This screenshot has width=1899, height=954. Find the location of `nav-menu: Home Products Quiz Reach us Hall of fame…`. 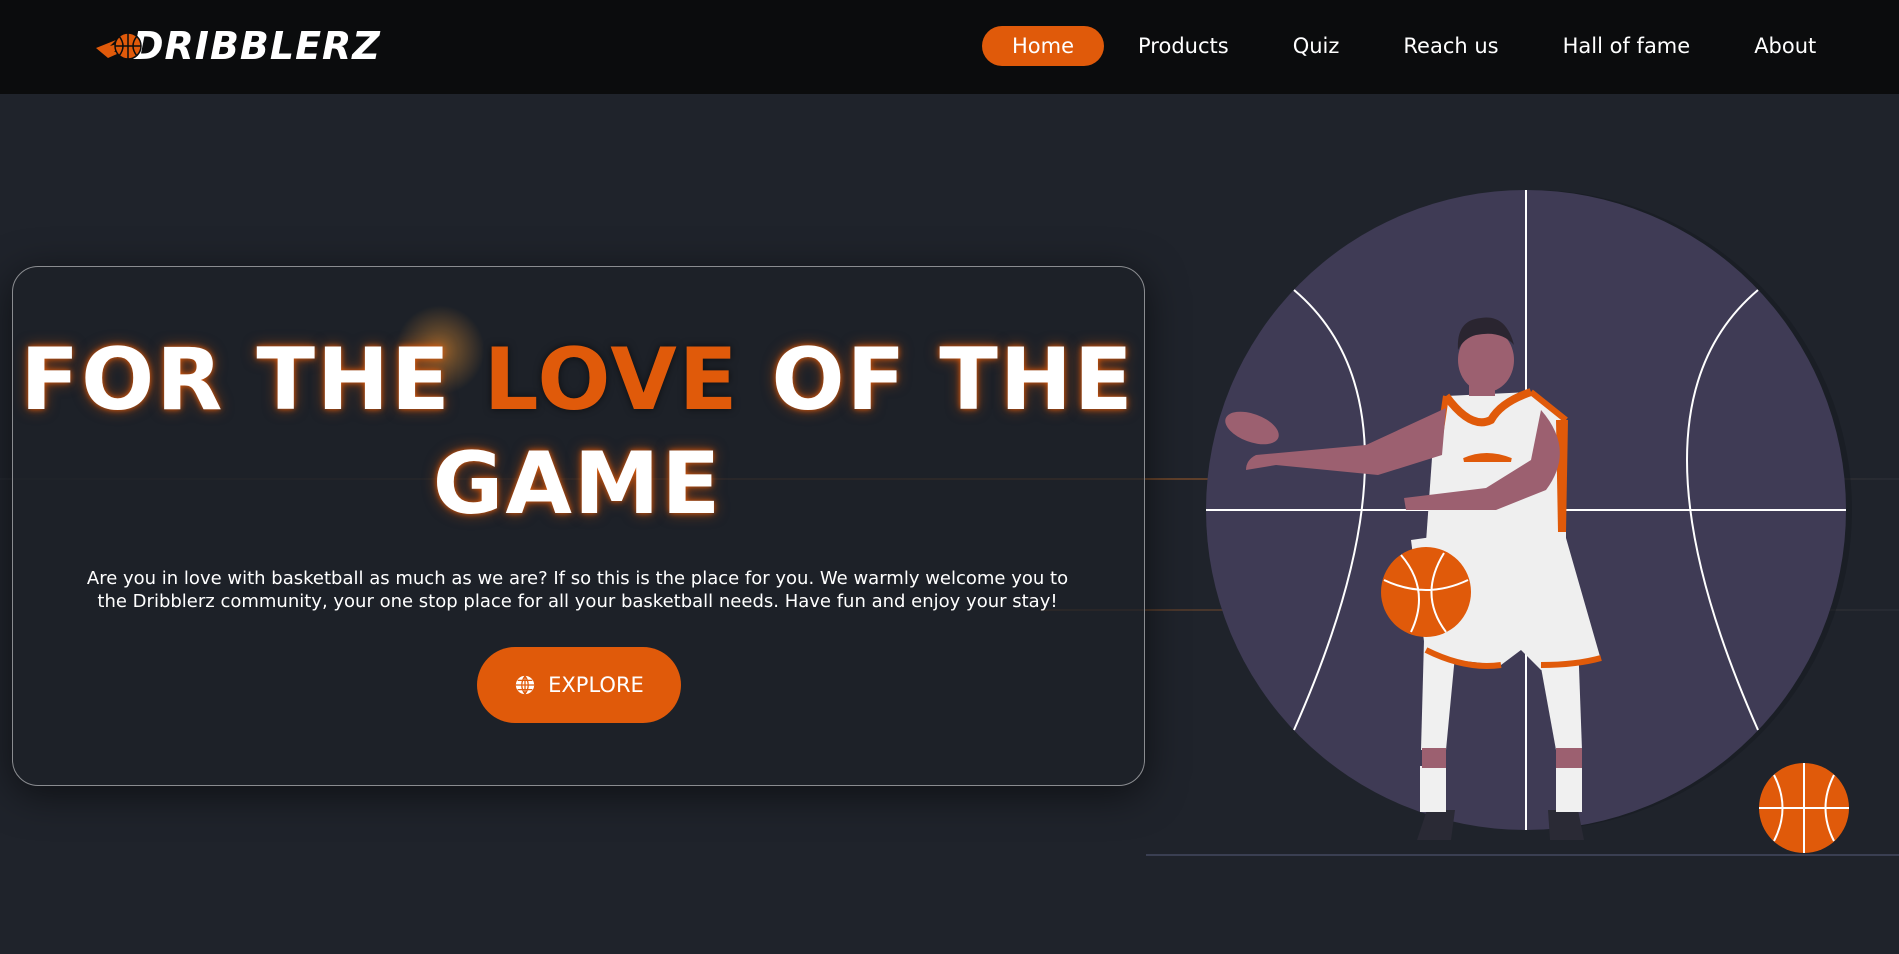

nav-menu: Home Products Quiz Reach us Hall of fame… is located at coordinates (1416, 46).